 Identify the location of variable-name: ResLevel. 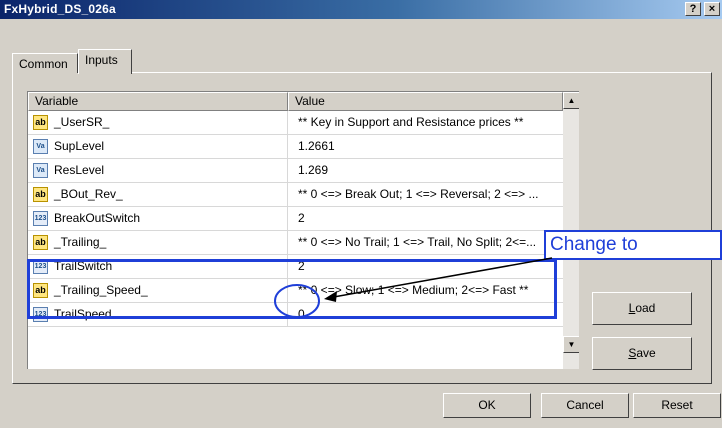
(79, 170).